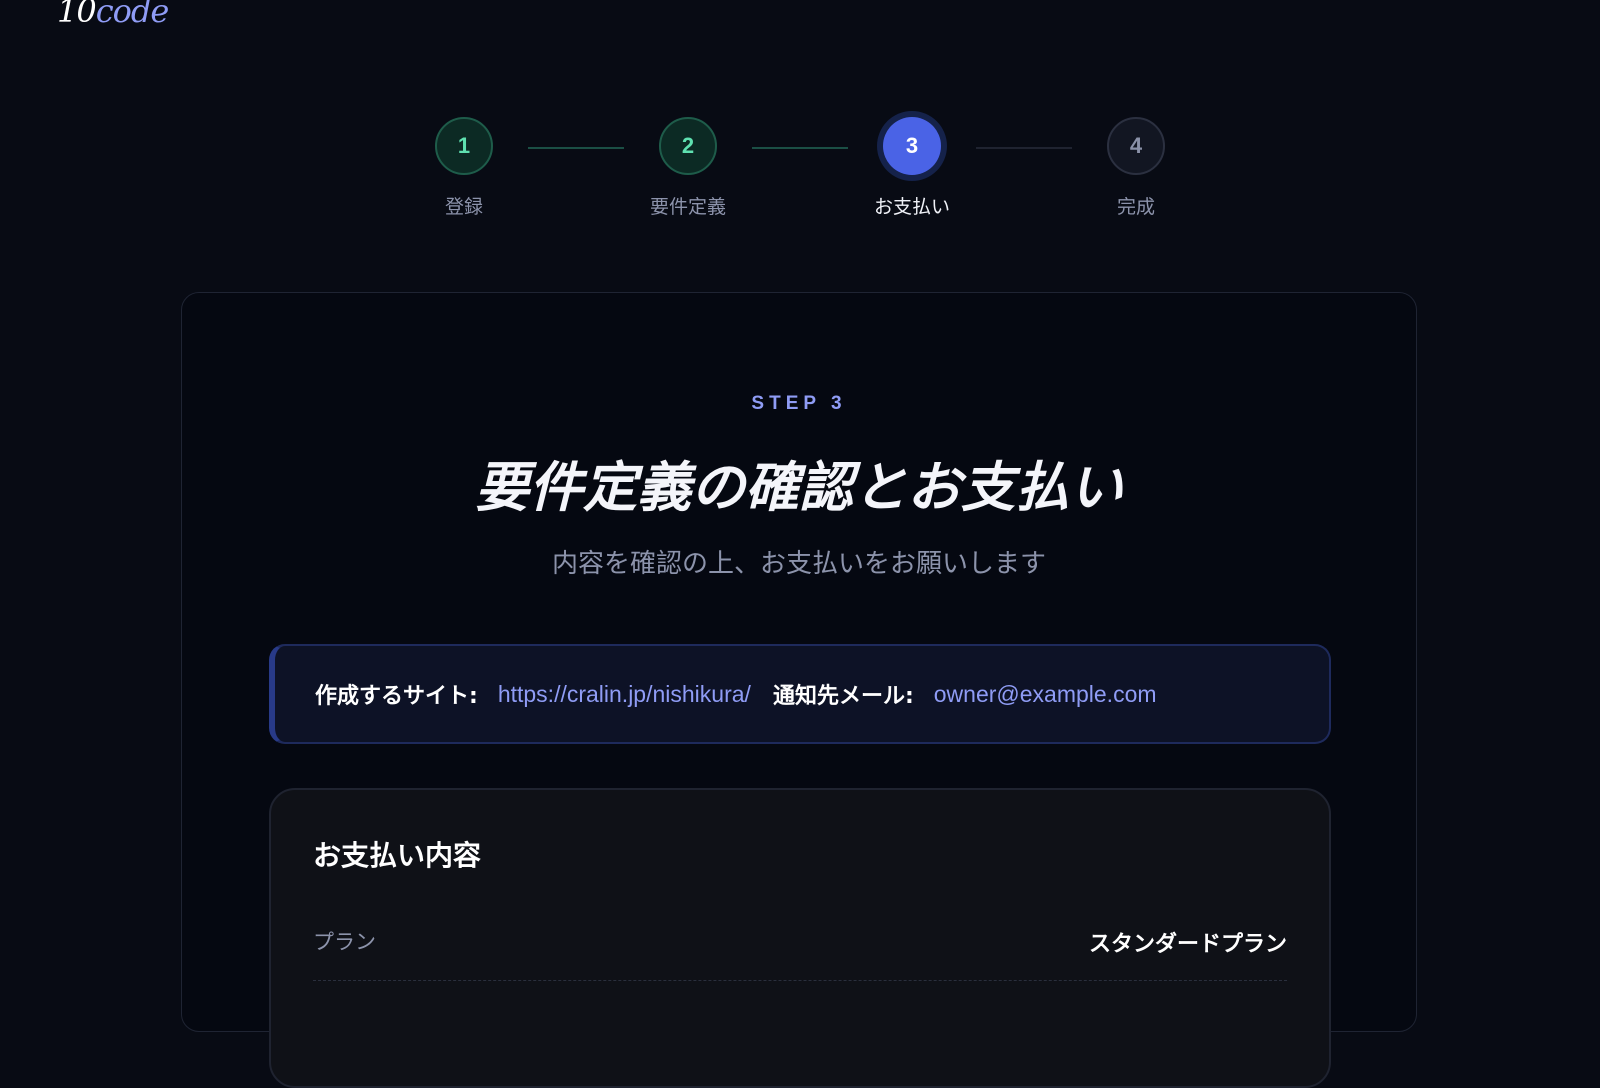  Describe the element at coordinates (77, 15) in the screenshot. I see `logo-number: 10` at that location.